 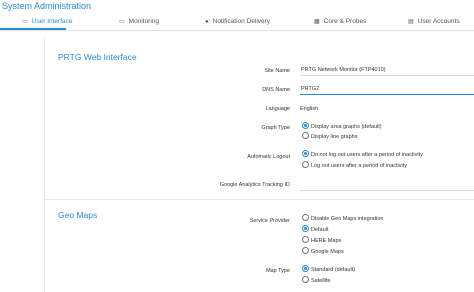 I want to click on tab-monitoring: ▭ Monitoring, so click(x=139, y=22).